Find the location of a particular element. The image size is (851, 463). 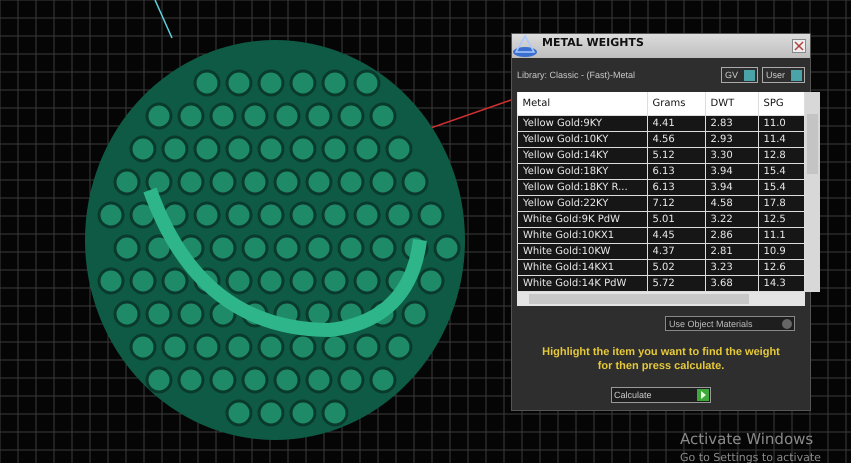

instruction-text: Highlight the item you want to find the weight for then press calculate. is located at coordinates (661, 359).